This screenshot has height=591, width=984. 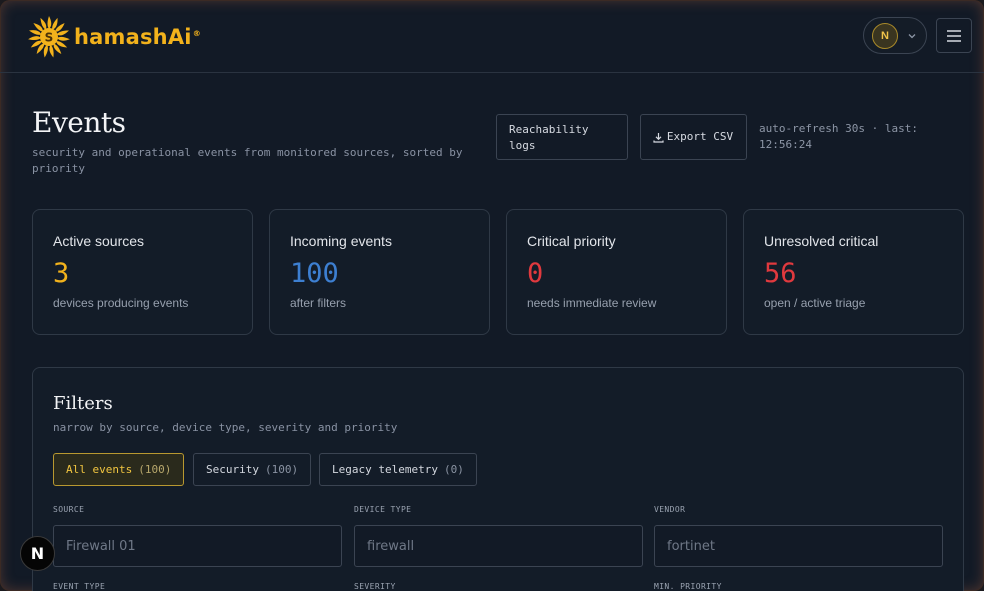 What do you see at coordinates (535, 273) in the screenshot?
I see `stat-value: 0` at bounding box center [535, 273].